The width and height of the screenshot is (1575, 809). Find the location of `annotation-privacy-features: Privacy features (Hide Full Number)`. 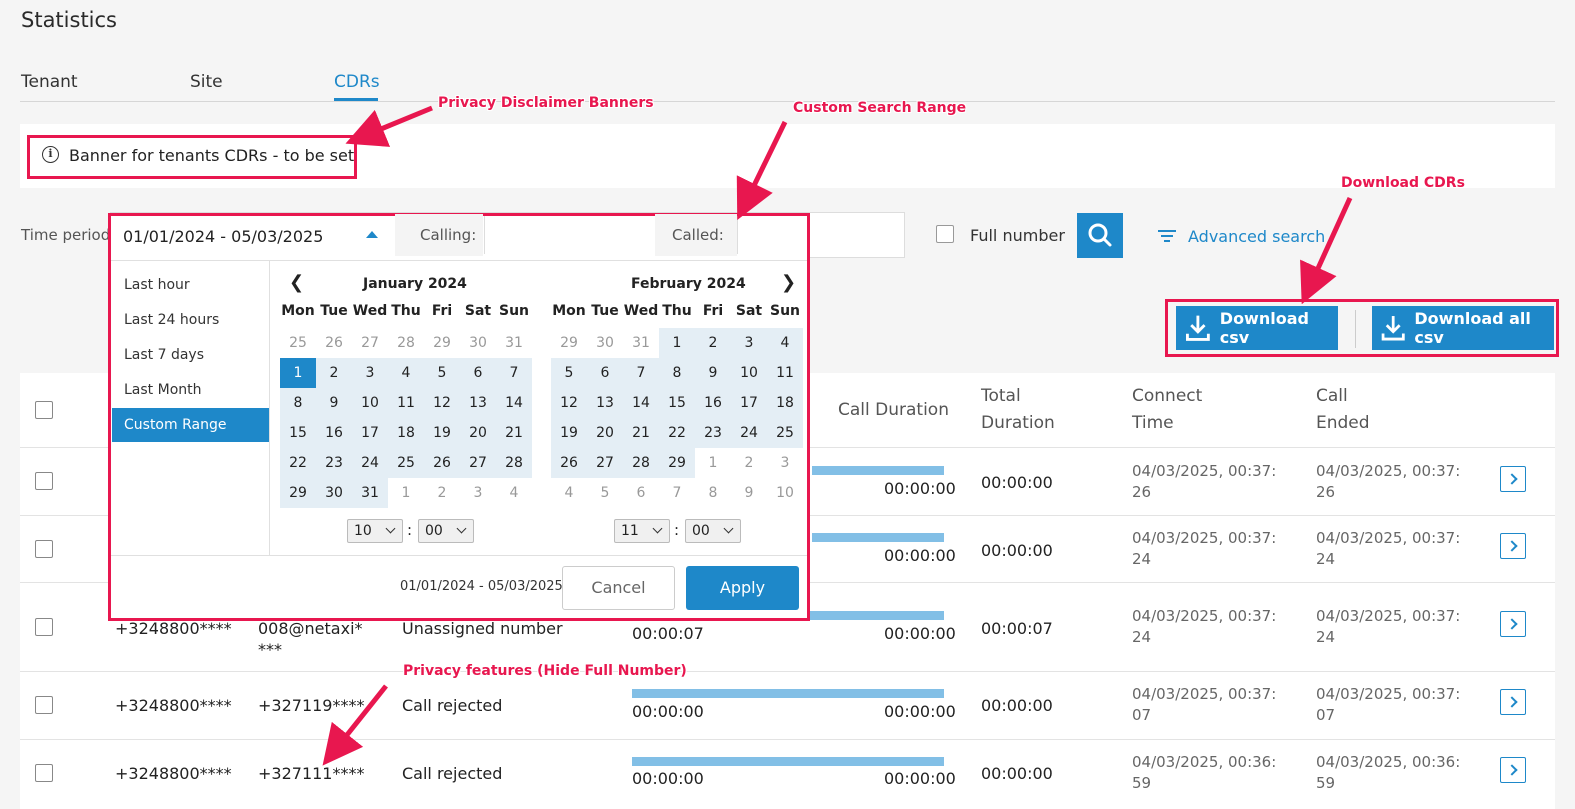

annotation-privacy-features: Privacy features (Hide Full Number) is located at coordinates (545, 671).